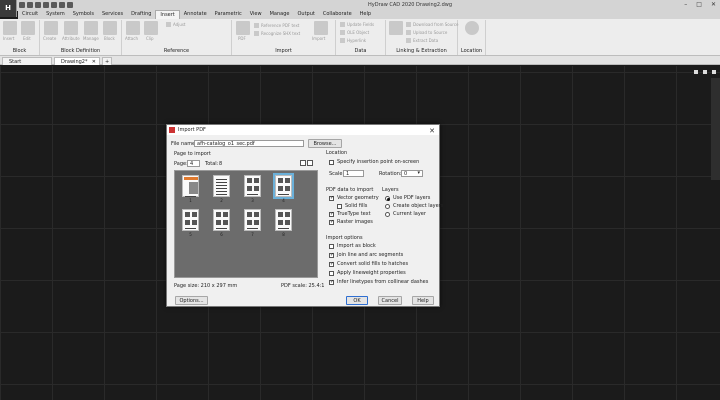  What do you see at coordinates (331, 198) in the screenshot?
I see `vector-geometry-box` at bounding box center [331, 198].